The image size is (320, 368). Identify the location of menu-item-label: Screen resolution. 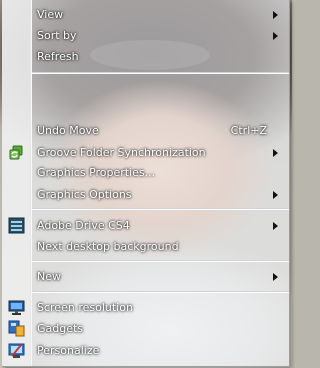
(85, 307).